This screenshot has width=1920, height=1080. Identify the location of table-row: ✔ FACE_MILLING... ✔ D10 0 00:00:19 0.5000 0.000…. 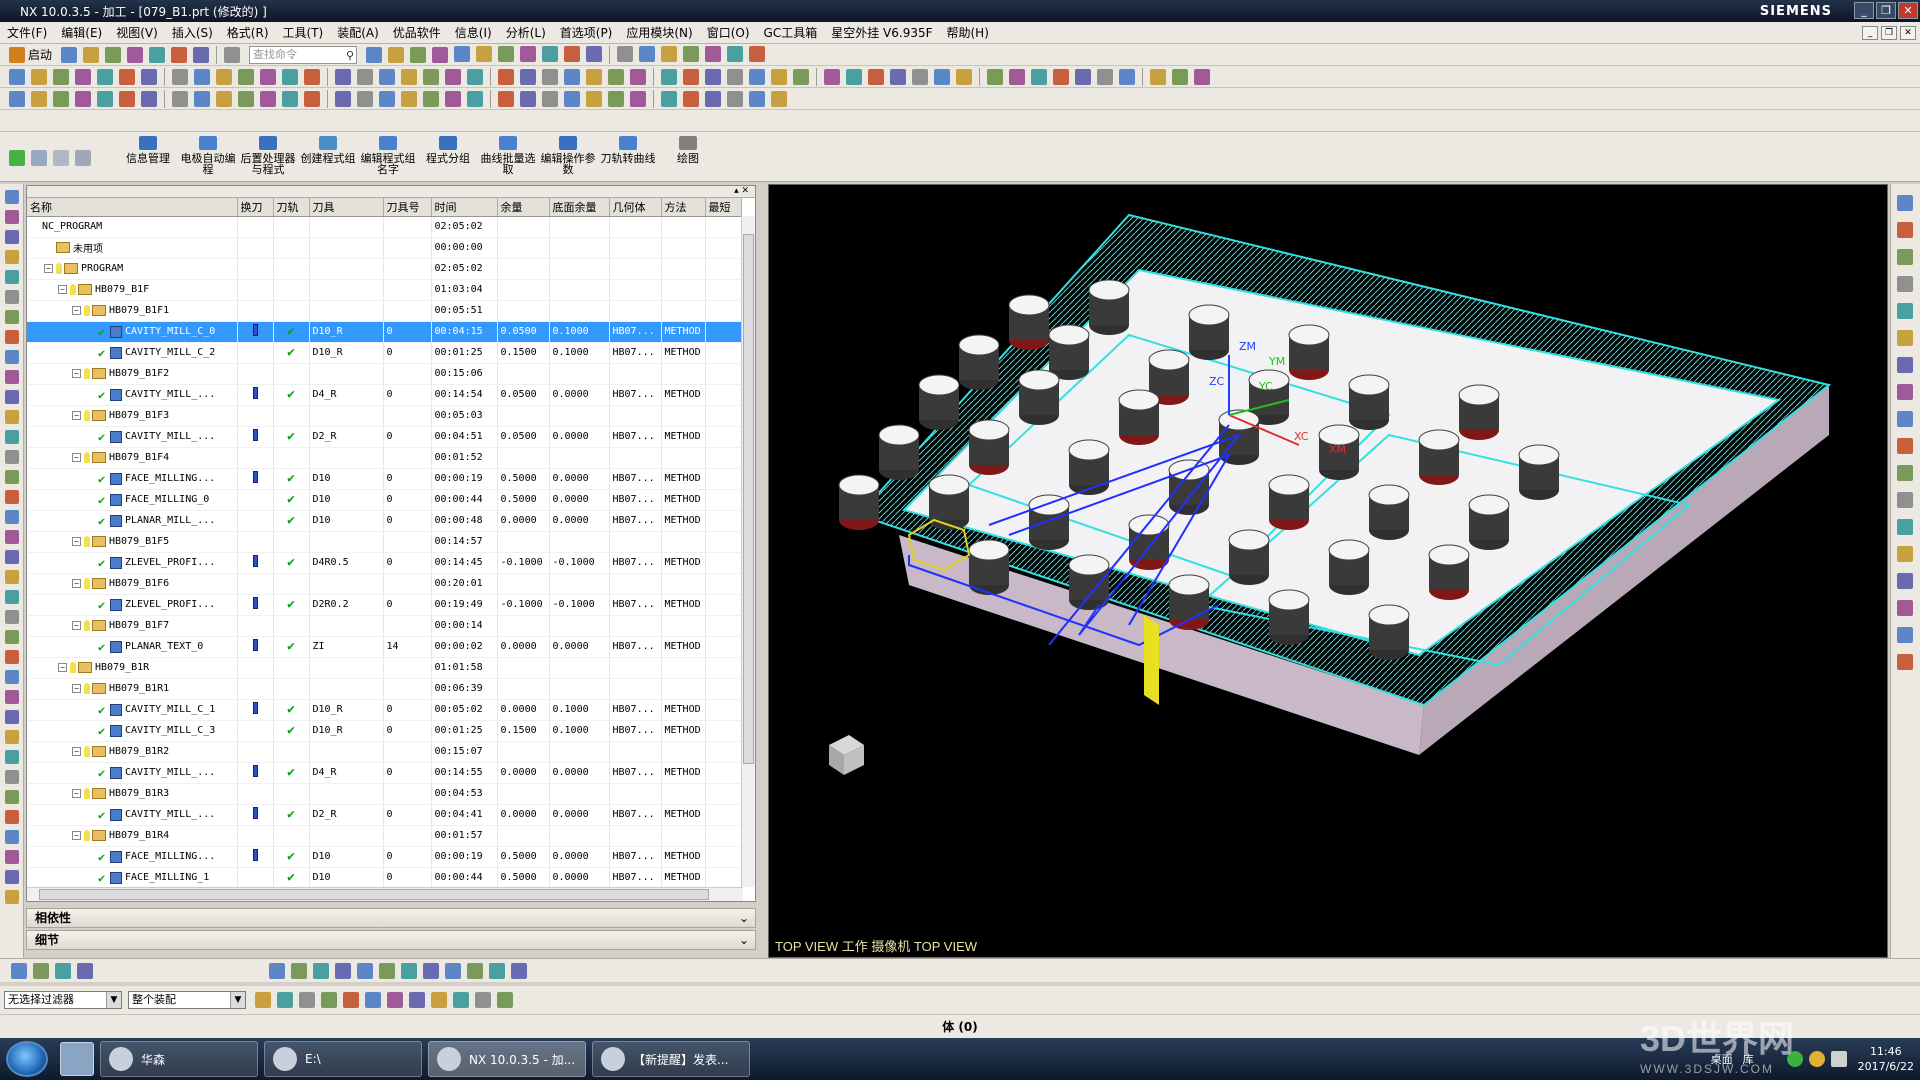
(384, 857).